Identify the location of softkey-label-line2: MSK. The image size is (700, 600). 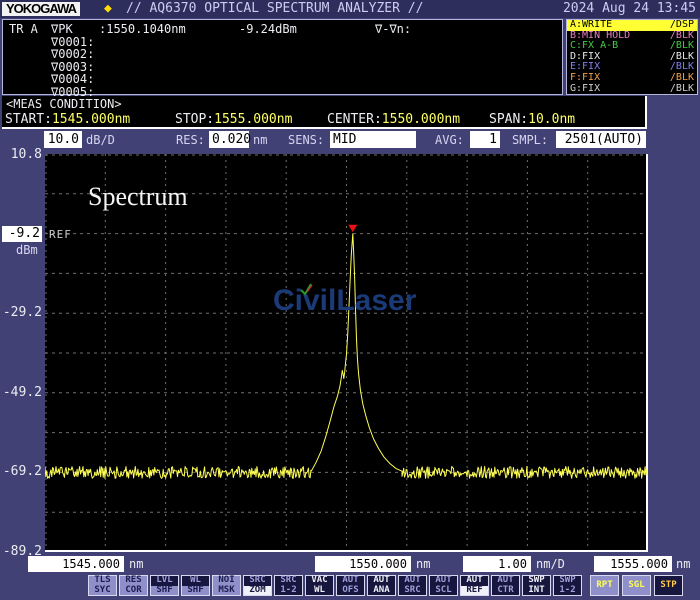
(226, 589).